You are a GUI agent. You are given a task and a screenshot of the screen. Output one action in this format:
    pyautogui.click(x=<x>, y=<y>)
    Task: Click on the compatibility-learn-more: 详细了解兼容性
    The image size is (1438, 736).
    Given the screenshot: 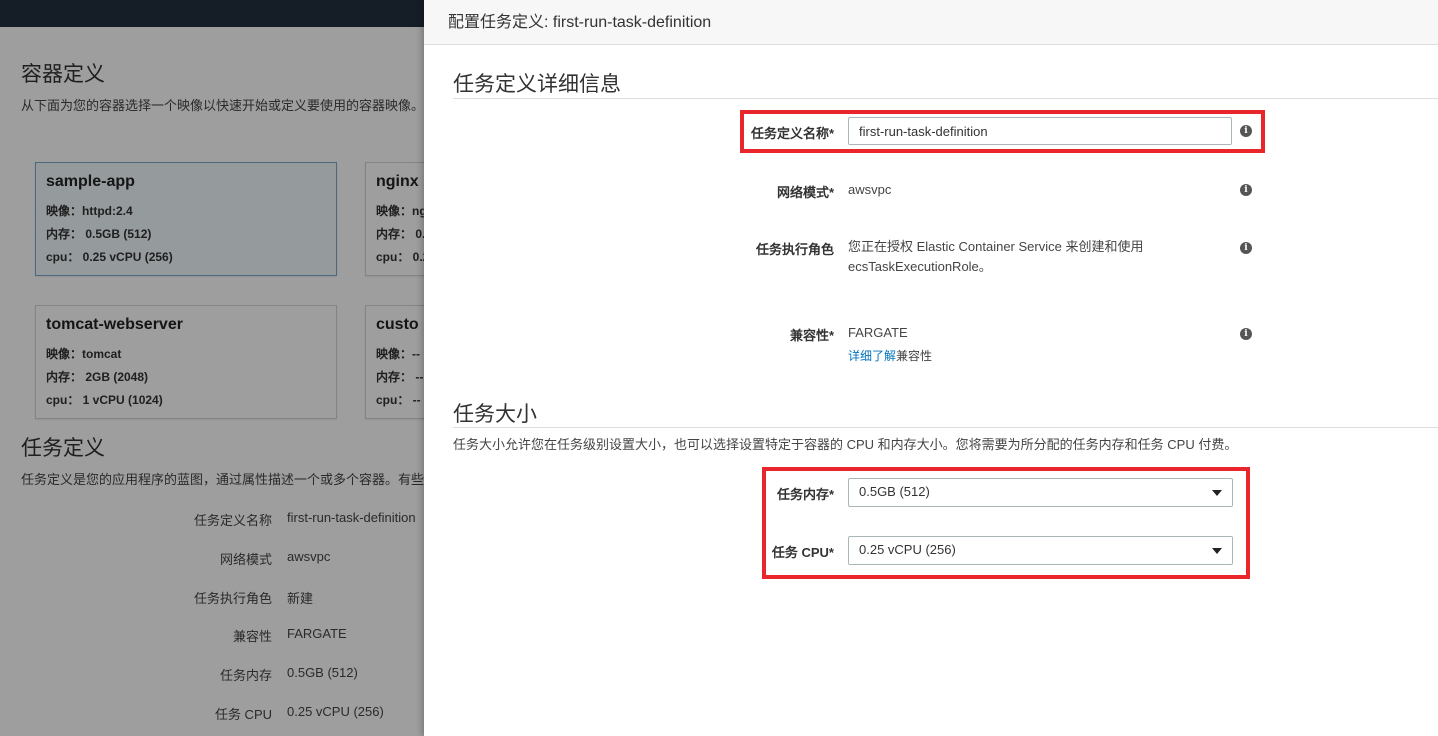 What is the action you would take?
    pyautogui.click(x=890, y=356)
    